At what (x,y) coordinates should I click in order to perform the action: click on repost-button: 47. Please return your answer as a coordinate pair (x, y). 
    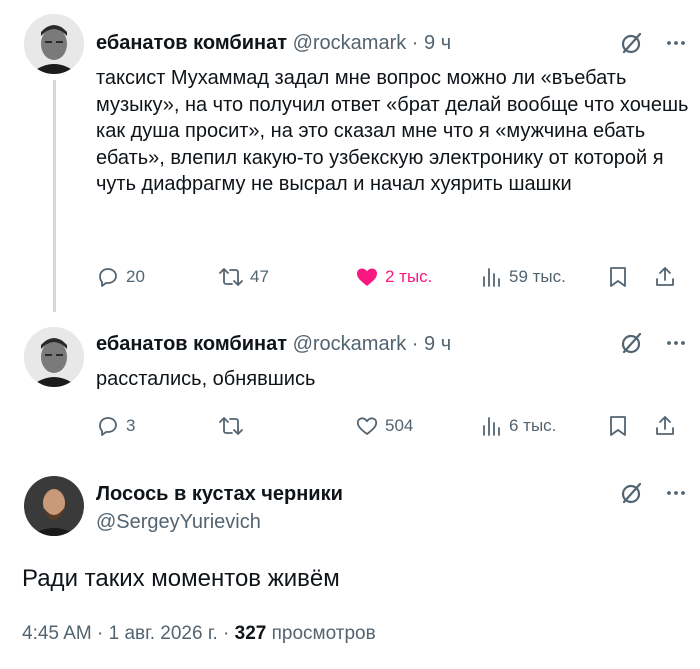
    Looking at the image, I should click on (243, 277).